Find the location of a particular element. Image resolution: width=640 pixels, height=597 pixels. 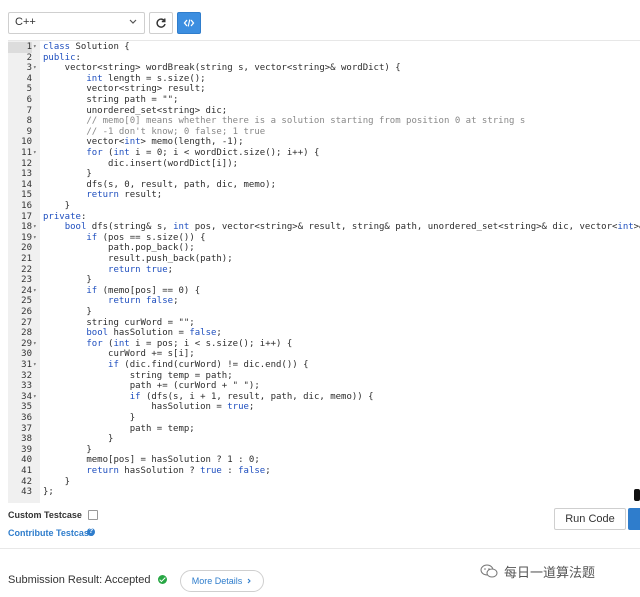

reset-code-button is located at coordinates (161, 23).